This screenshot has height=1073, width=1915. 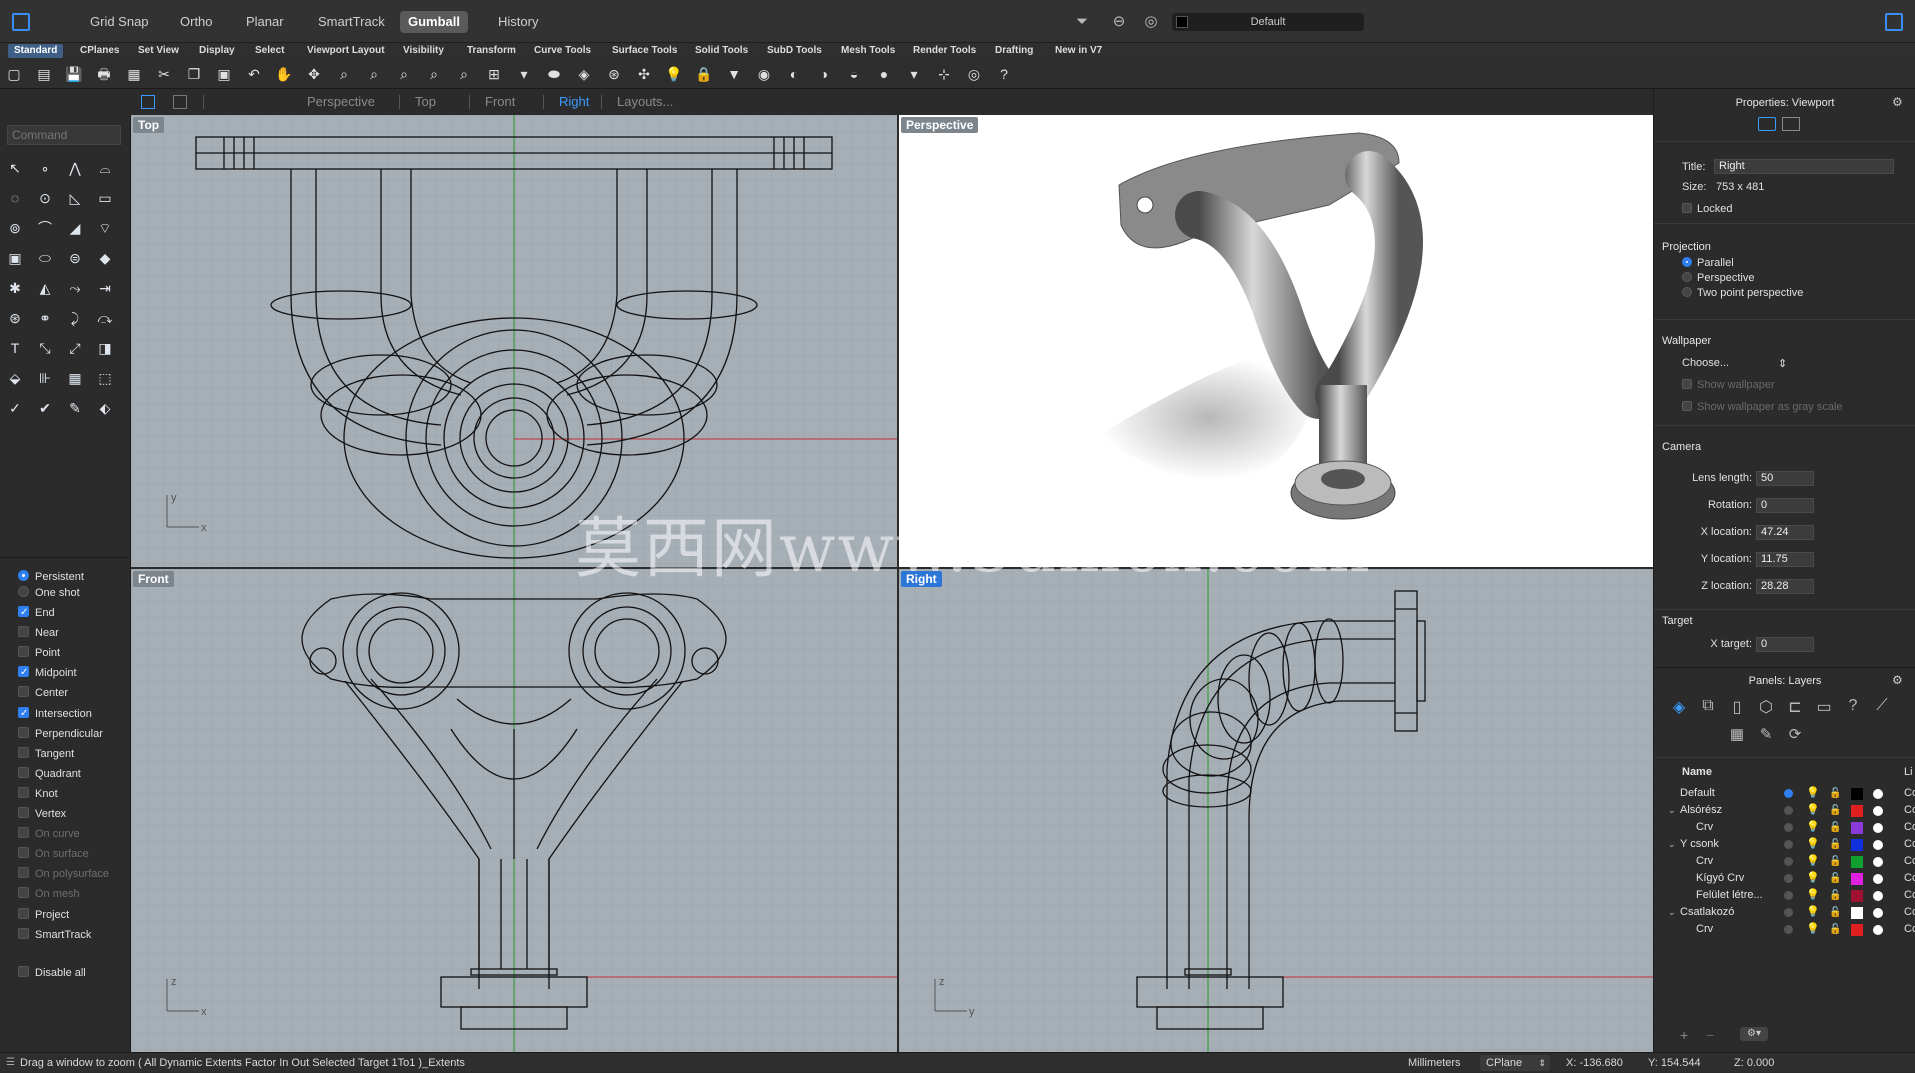 I want to click on show-icon: ⊛, so click(x=614, y=74).